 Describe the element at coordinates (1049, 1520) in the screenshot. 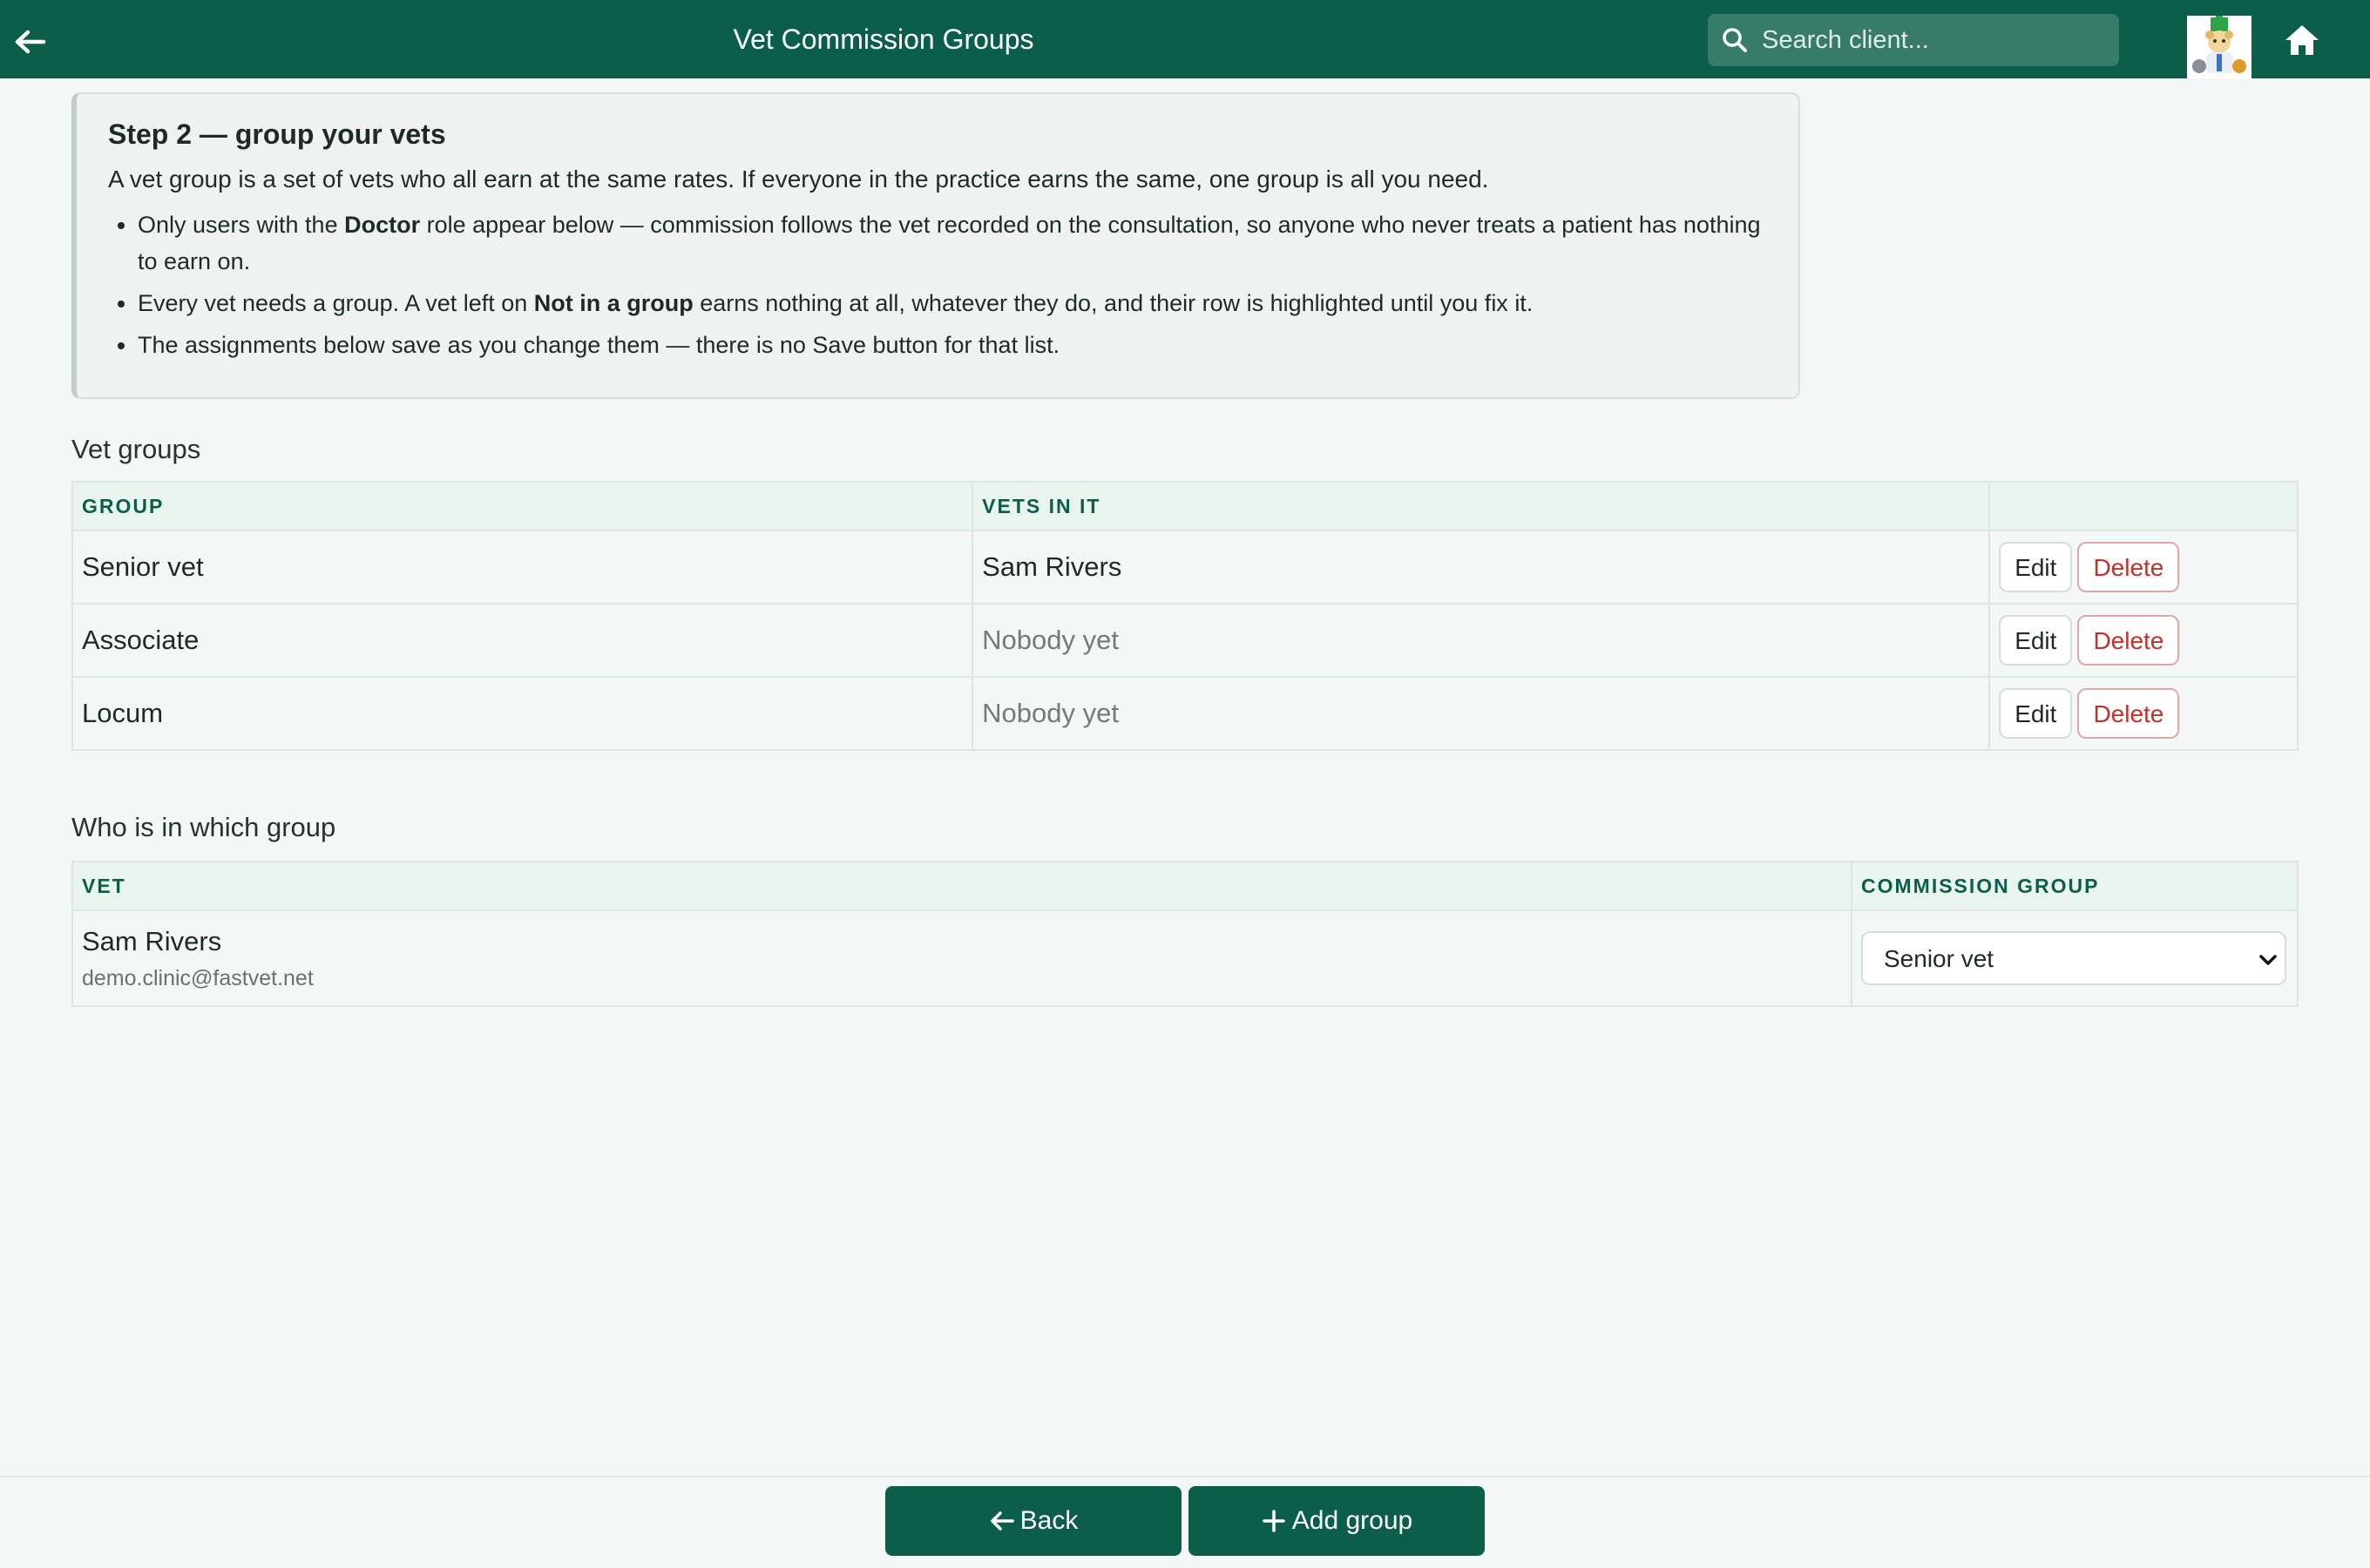

I see `back-button-label: Back` at that location.